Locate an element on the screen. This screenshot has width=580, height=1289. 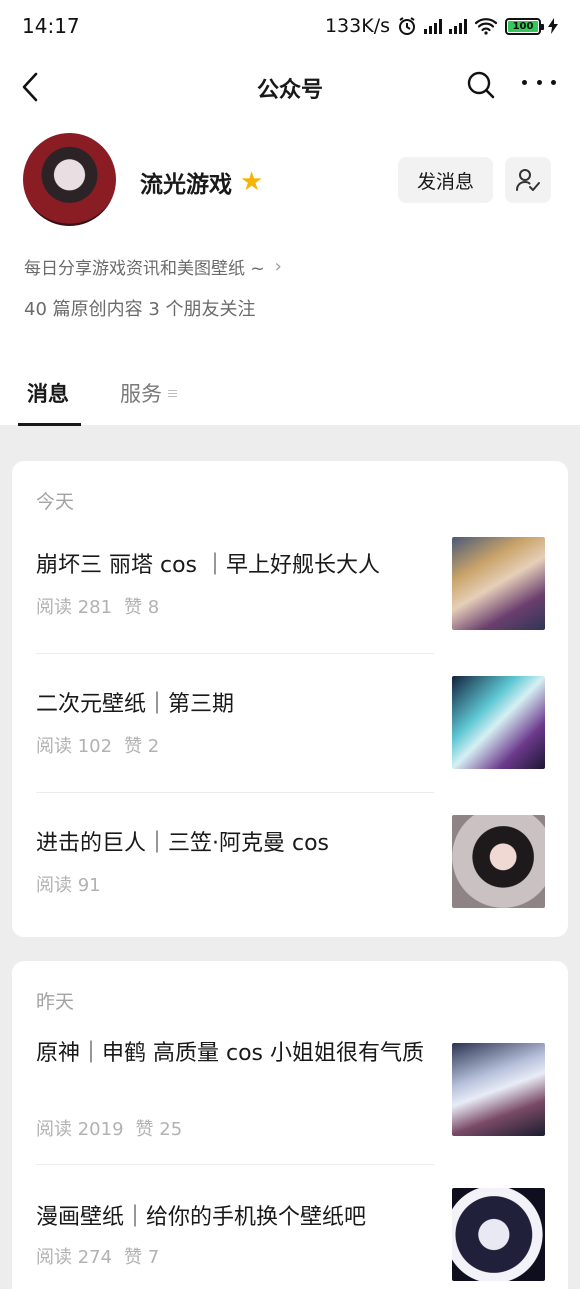
article-title: 漫画壁纸｜给你的手机换个壁纸吧 is located at coordinates (201, 1217).